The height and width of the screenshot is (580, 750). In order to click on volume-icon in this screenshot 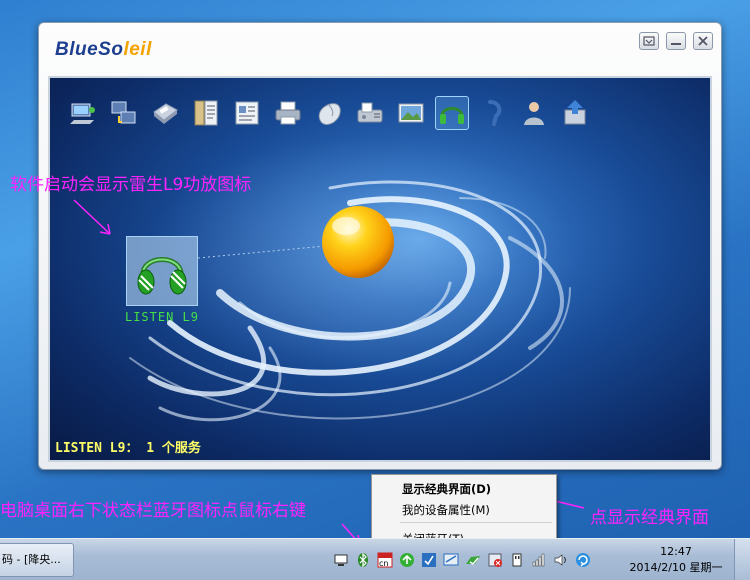, I will do `click(561, 560)`.